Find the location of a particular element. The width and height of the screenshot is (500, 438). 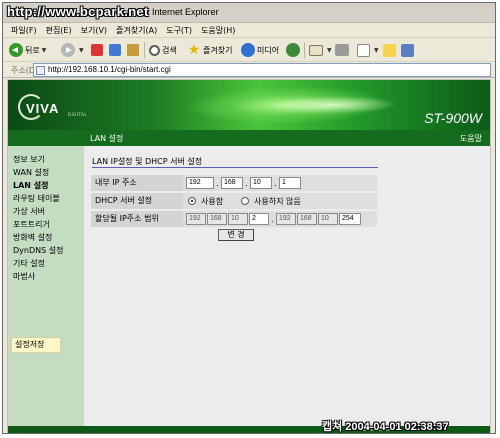

brand-logo-sub: DIGITAL is located at coordinates (78, 114).